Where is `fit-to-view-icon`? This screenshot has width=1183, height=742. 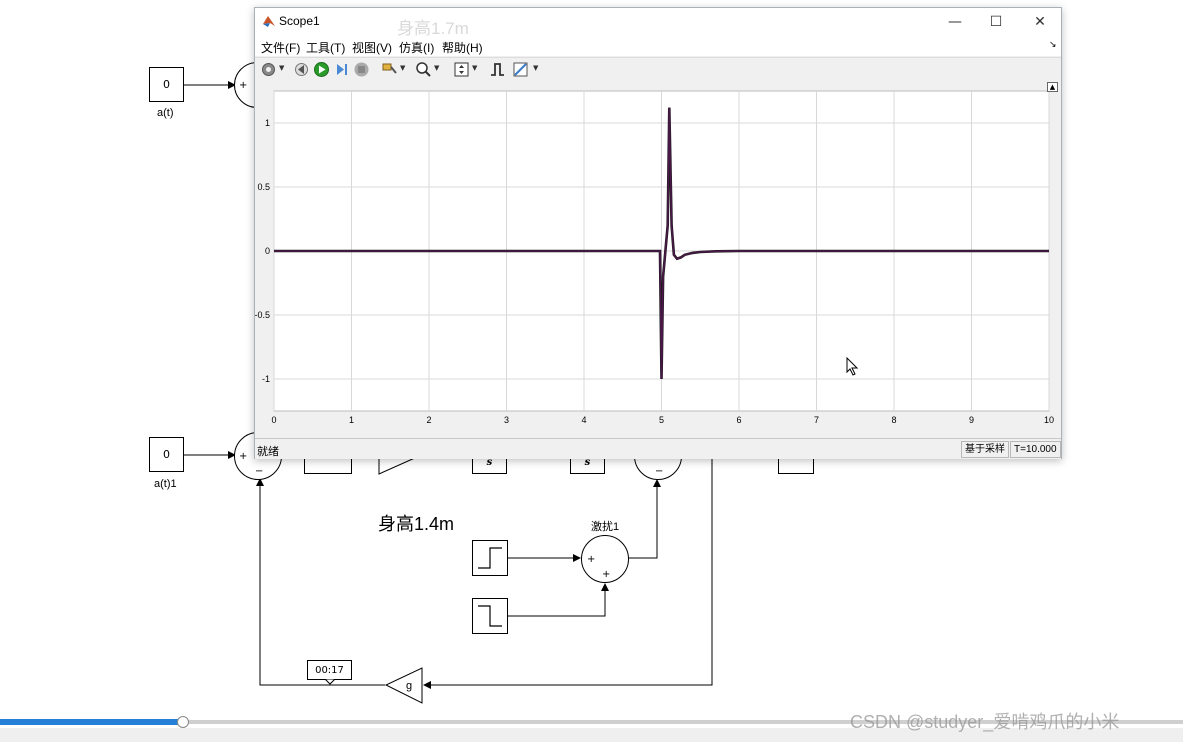
fit-to-view-icon is located at coordinates (461, 69).